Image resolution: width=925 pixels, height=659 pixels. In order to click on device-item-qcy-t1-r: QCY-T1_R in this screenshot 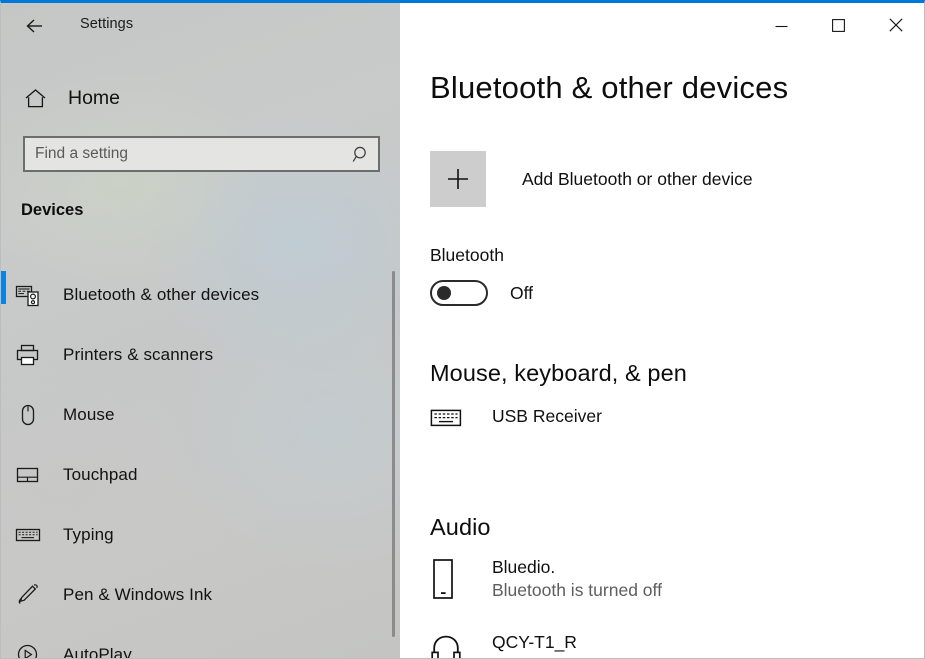, I will do `click(503, 644)`.